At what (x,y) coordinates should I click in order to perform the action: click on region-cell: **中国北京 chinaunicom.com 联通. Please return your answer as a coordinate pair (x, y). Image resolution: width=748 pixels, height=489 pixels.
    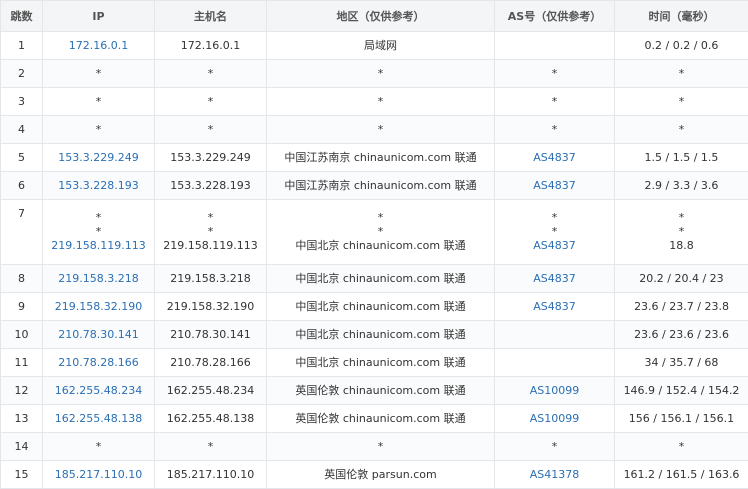
    Looking at the image, I should click on (381, 232).